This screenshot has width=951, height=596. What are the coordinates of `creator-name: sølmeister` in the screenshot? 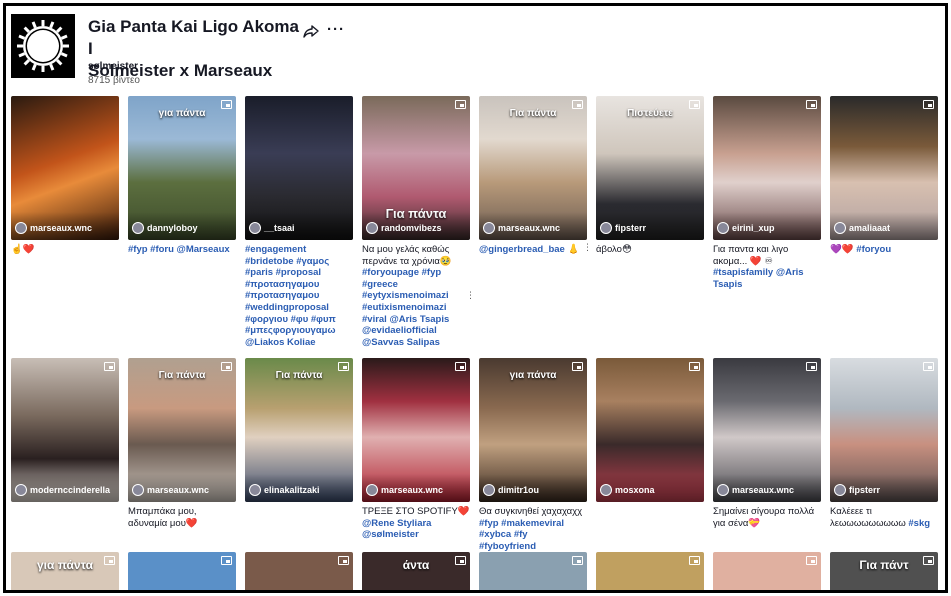 It's located at (113, 66).